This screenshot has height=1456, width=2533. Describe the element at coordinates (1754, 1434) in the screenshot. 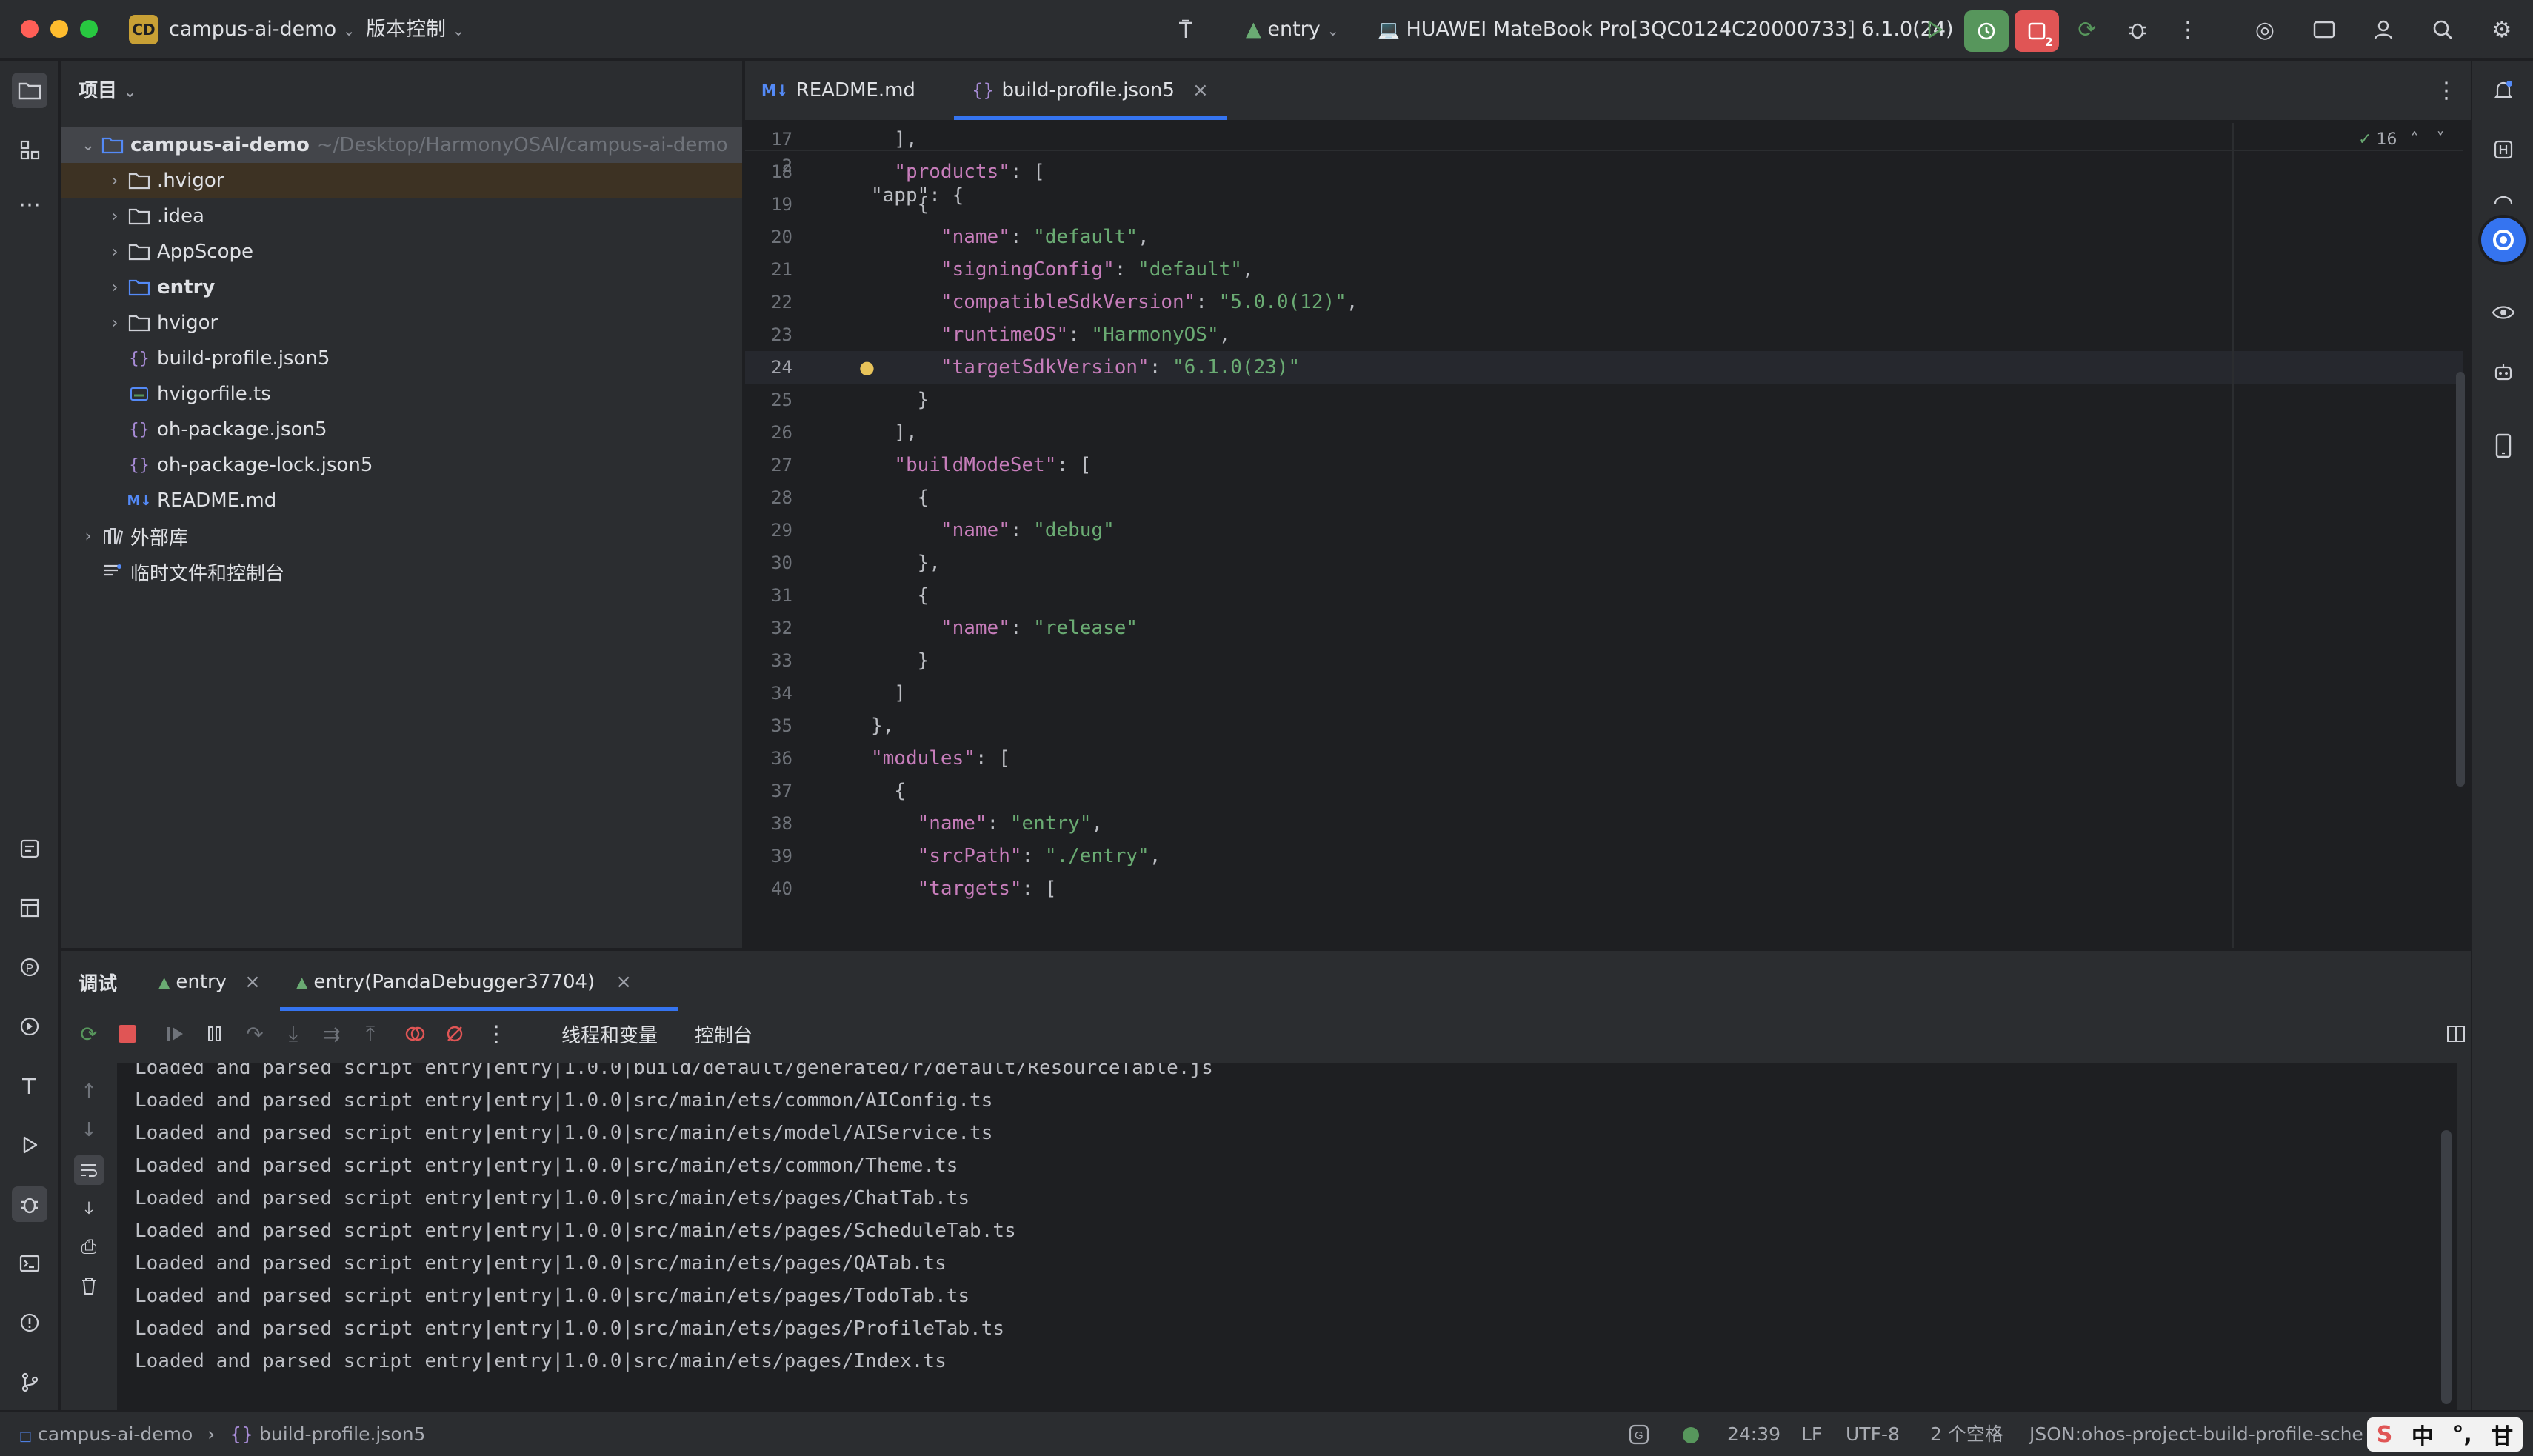

I see `caret-position: 24:39` at that location.